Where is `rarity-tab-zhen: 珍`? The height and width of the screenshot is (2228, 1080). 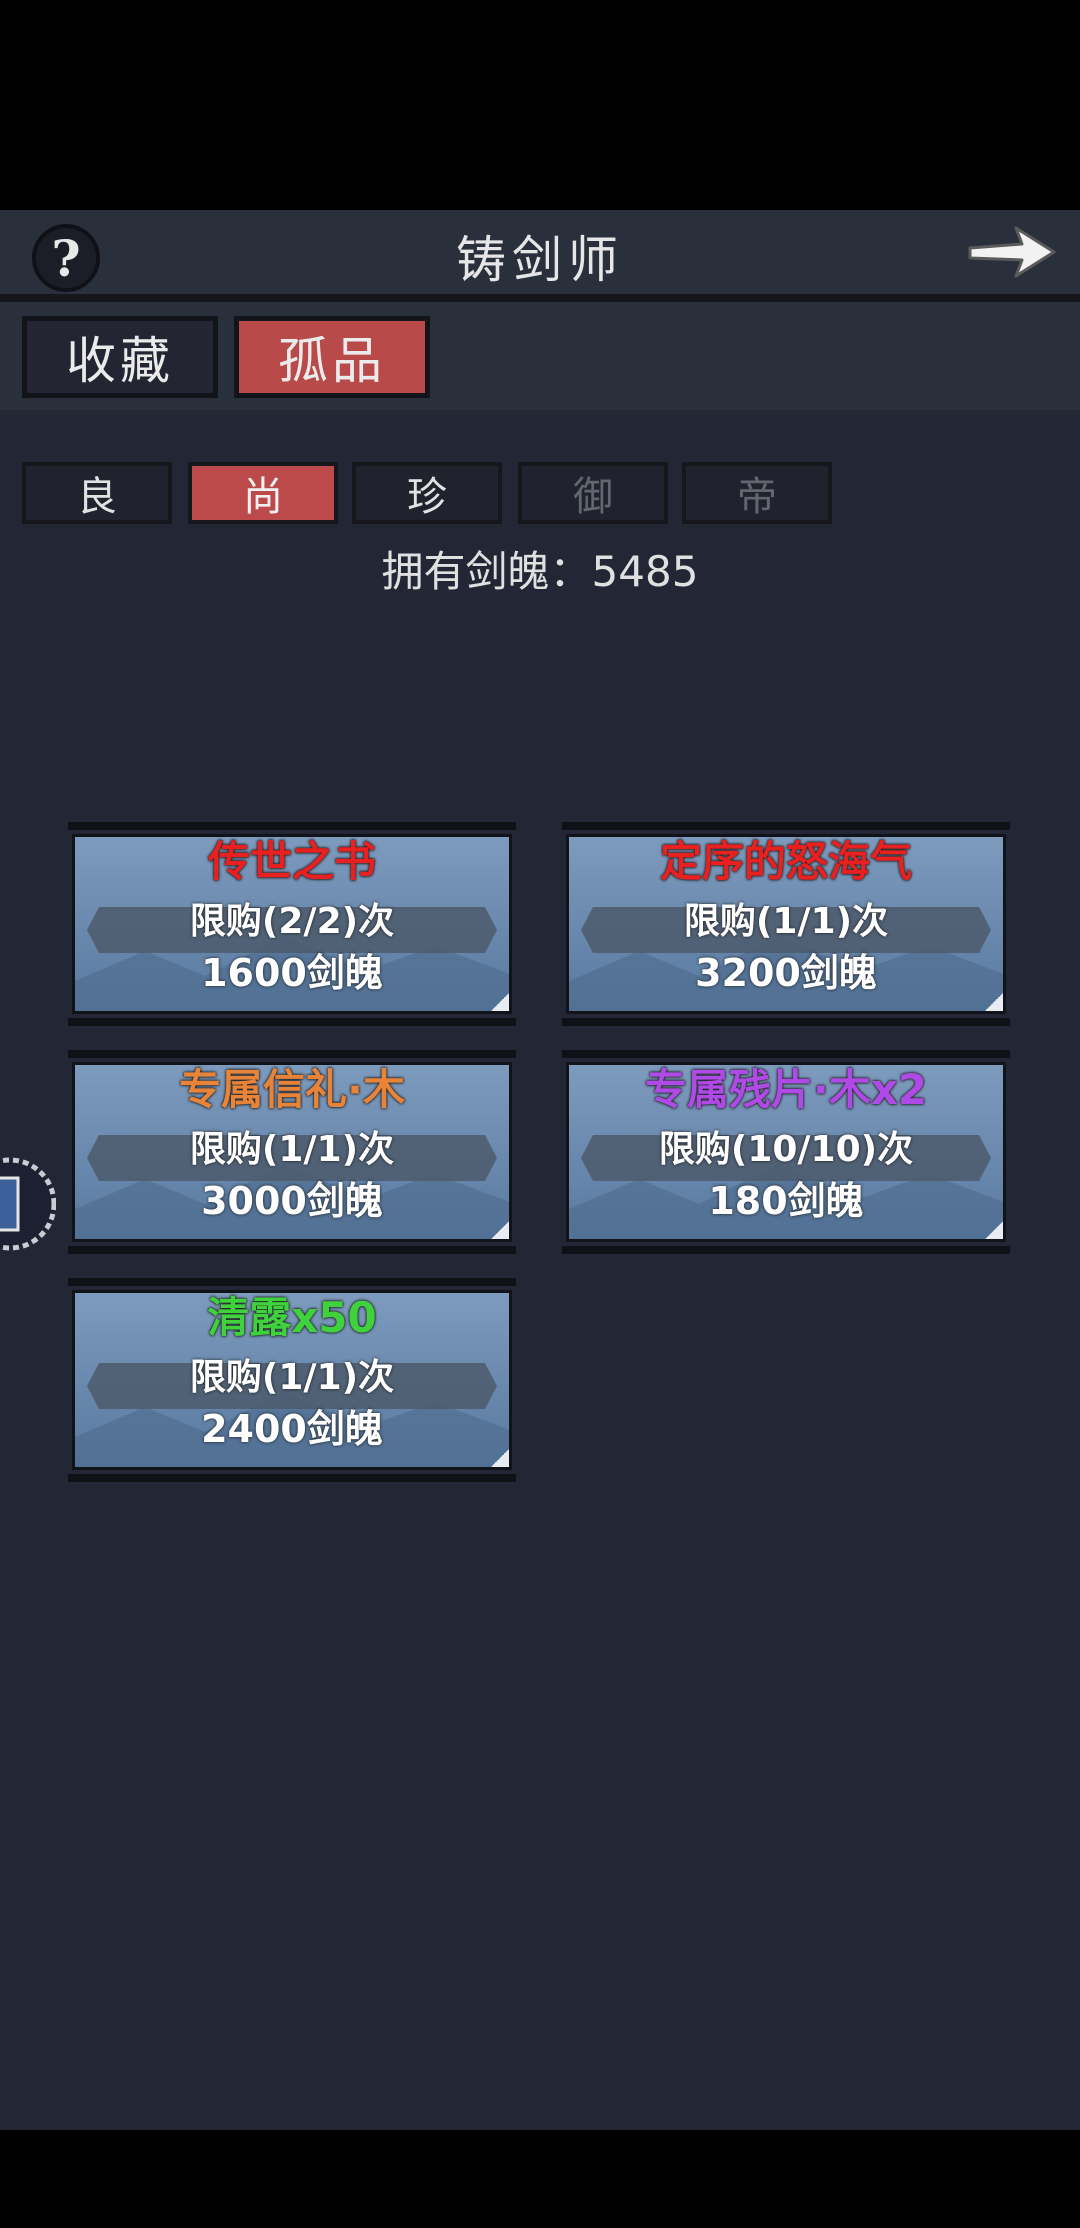 rarity-tab-zhen: 珍 is located at coordinates (427, 493).